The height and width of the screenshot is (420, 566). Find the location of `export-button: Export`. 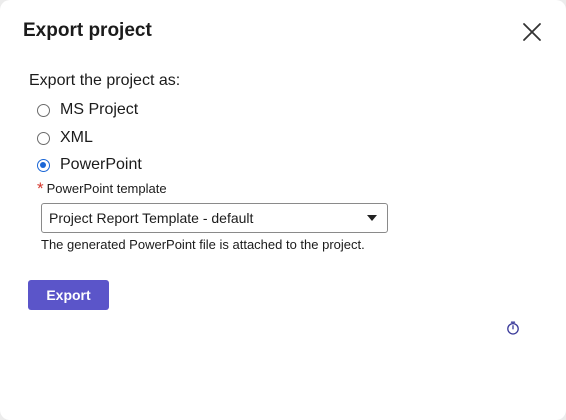

export-button: Export is located at coordinates (68, 295).